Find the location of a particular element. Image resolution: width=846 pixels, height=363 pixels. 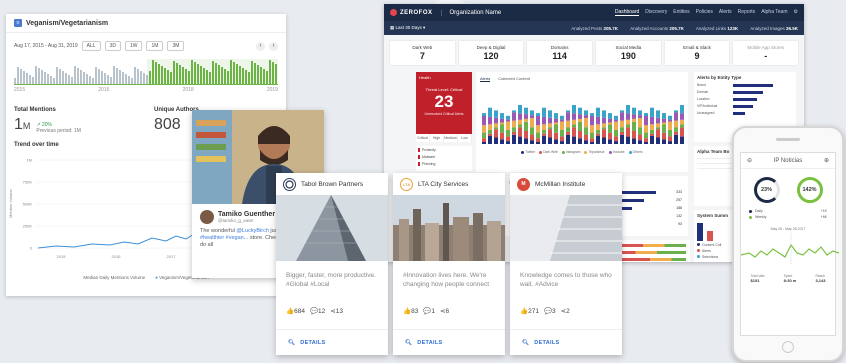

tab-high: High is located at coordinates (437, 138).